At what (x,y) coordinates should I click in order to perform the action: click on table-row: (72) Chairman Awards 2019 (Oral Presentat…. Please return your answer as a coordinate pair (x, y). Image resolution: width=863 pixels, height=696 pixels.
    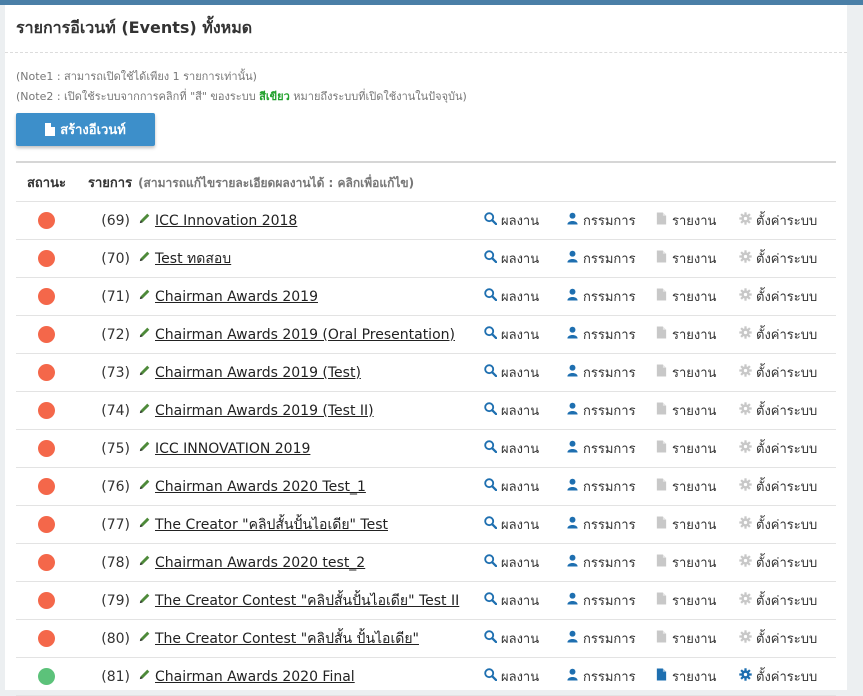
    Looking at the image, I should click on (426, 335).